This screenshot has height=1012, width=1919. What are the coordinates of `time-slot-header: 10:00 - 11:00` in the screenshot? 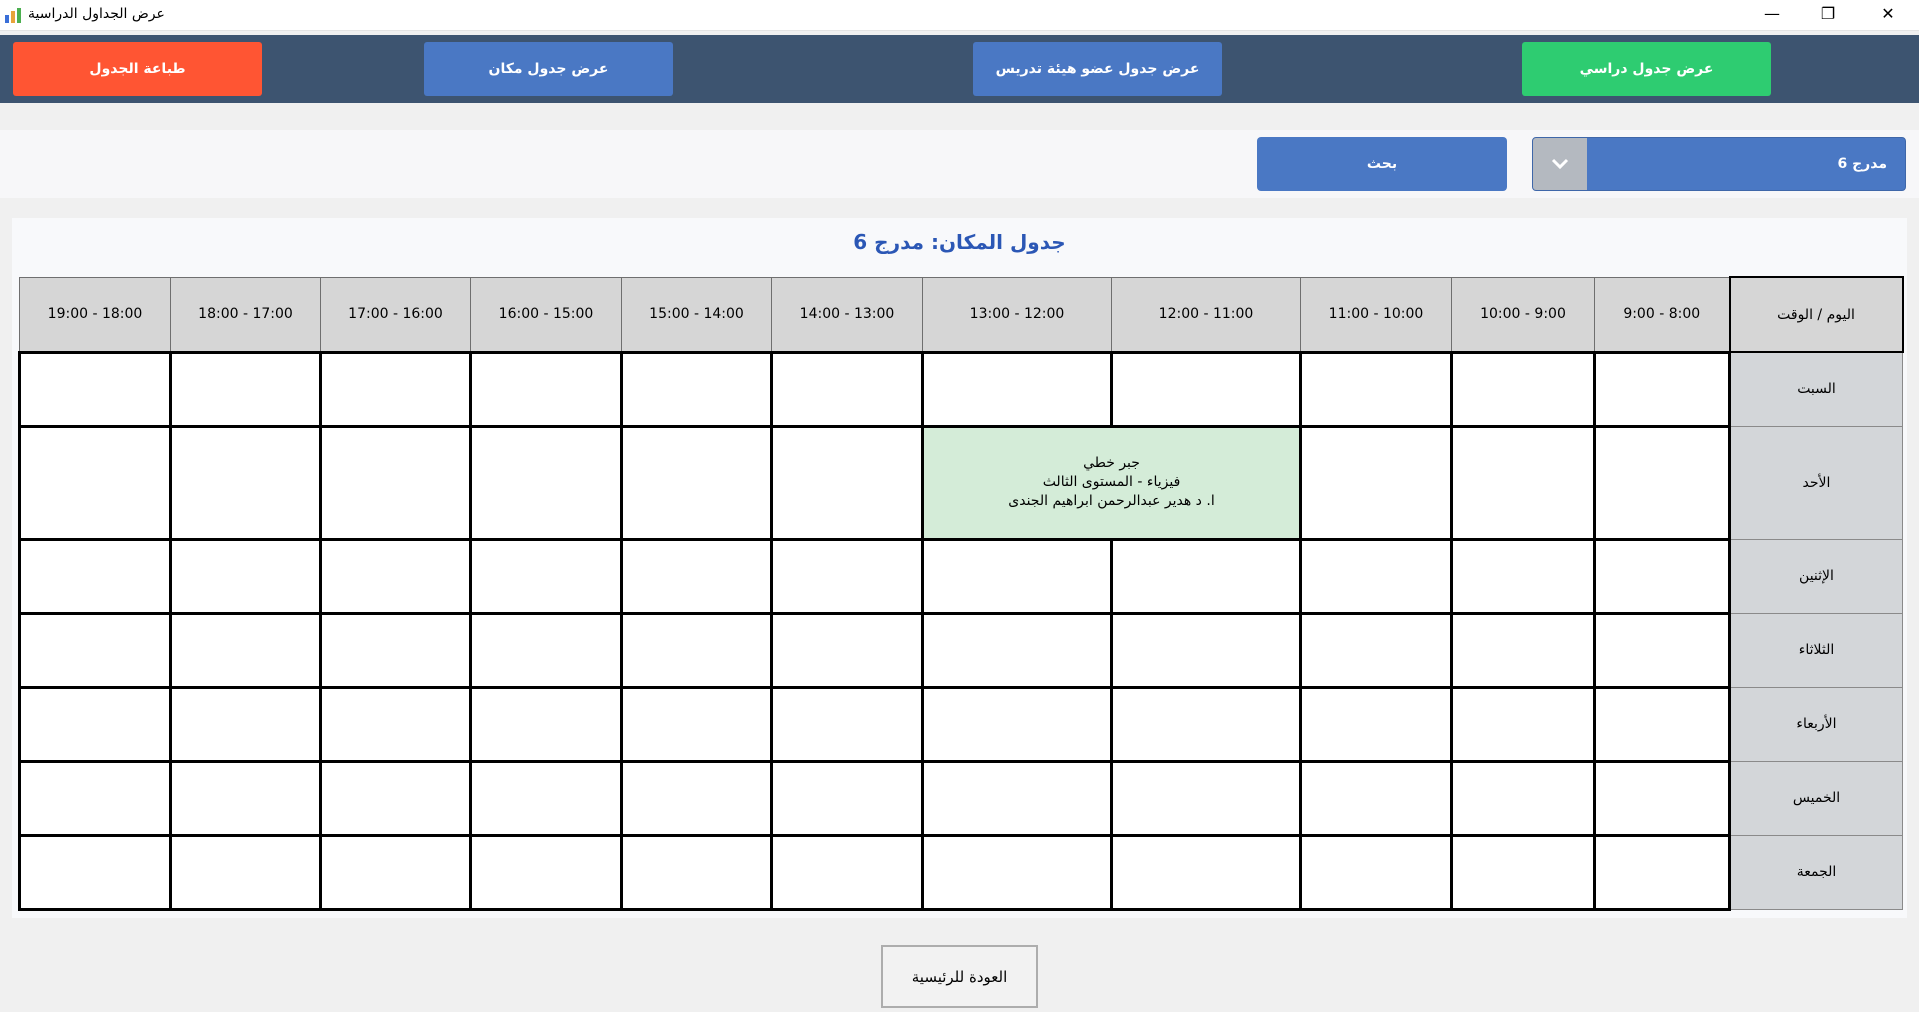 It's located at (1376, 314).